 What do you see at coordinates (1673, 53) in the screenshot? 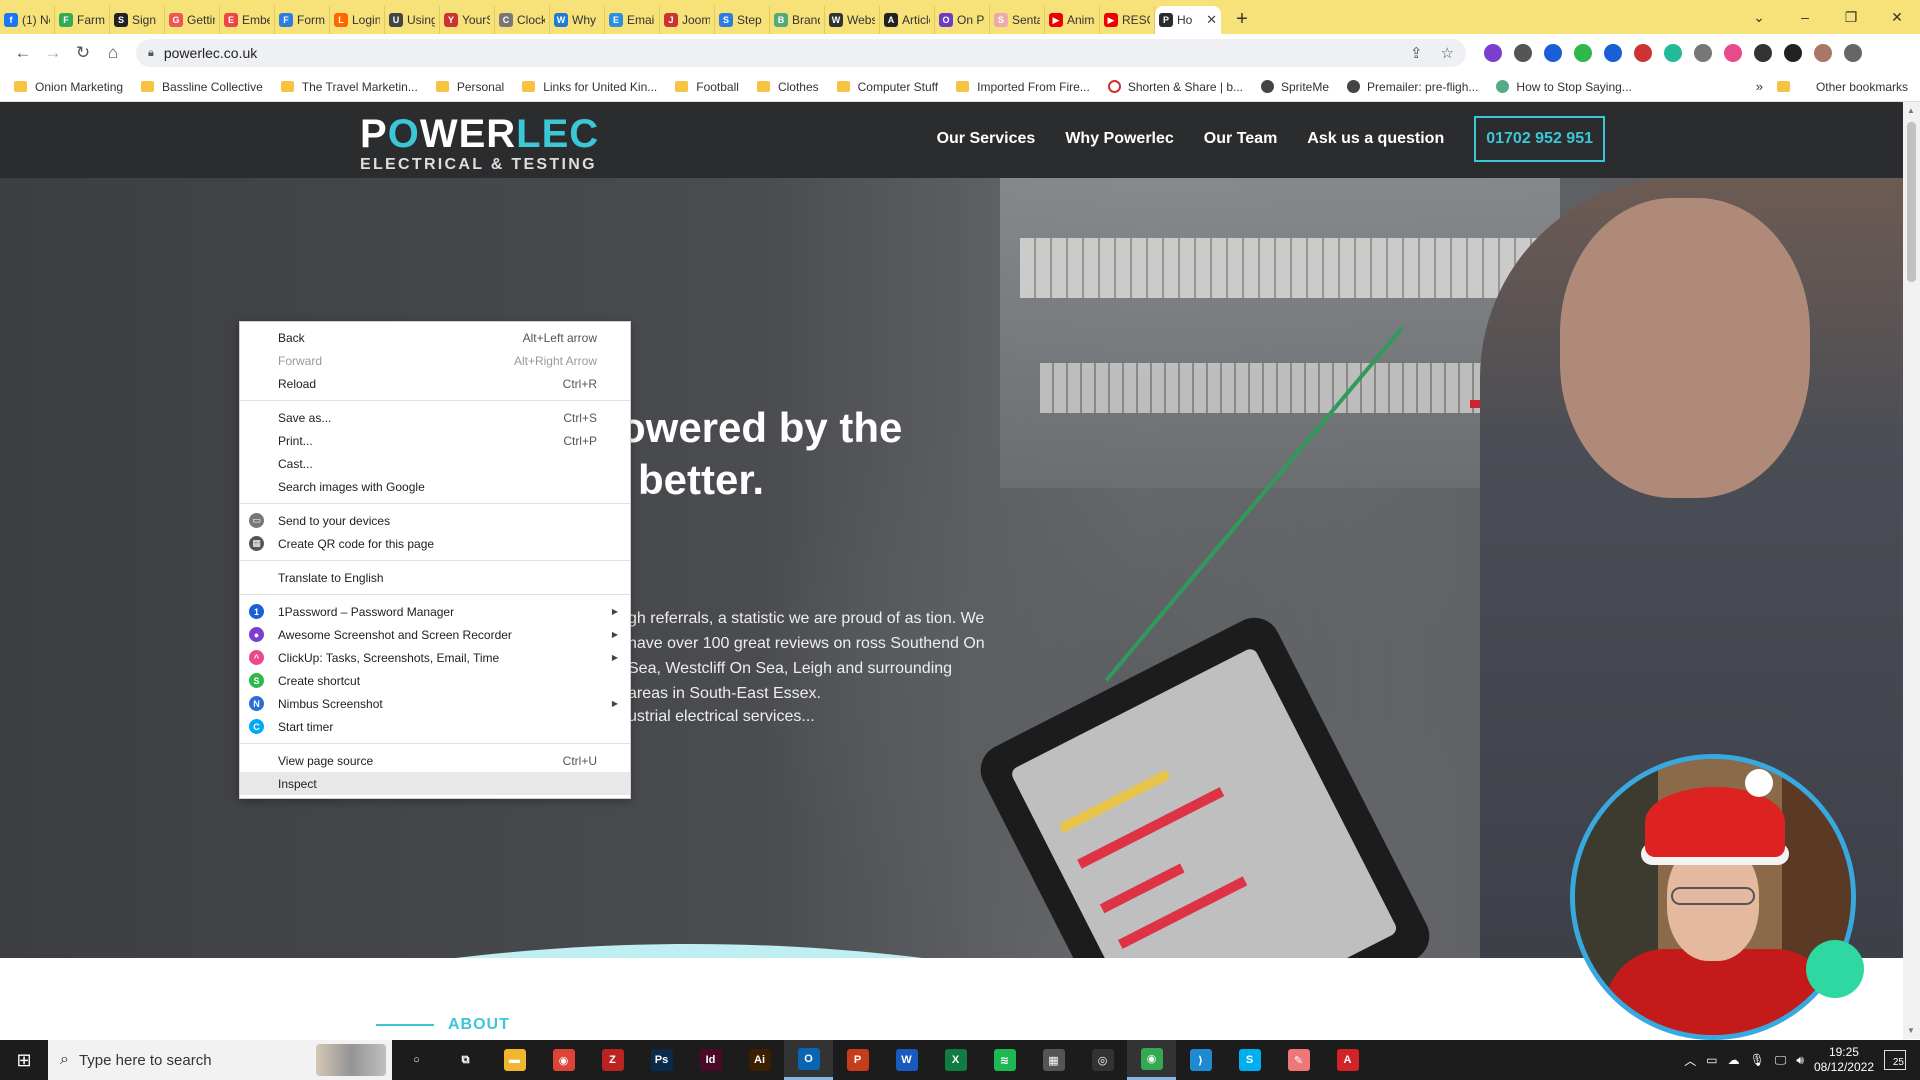
I see `bu-extension-icon` at bounding box center [1673, 53].